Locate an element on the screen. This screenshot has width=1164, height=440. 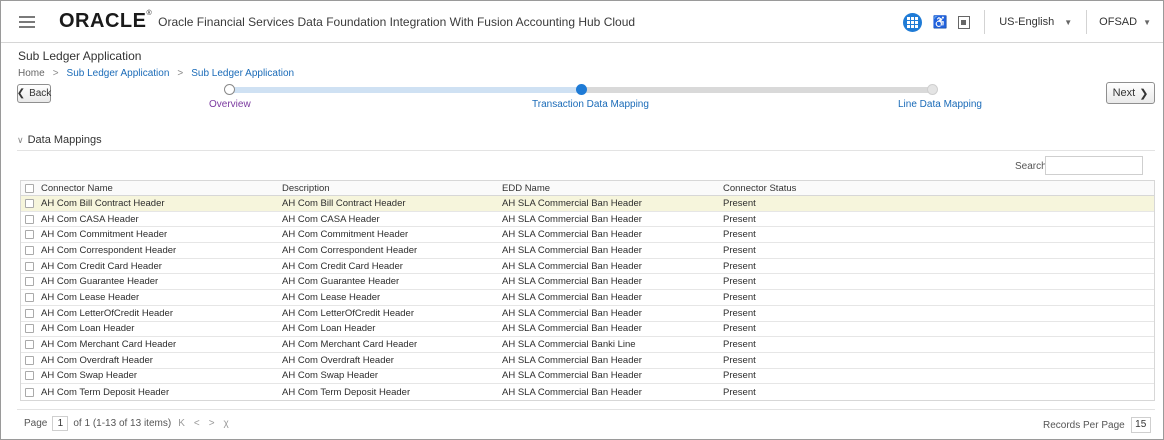
select-all-checkbox is located at coordinates (29, 188).